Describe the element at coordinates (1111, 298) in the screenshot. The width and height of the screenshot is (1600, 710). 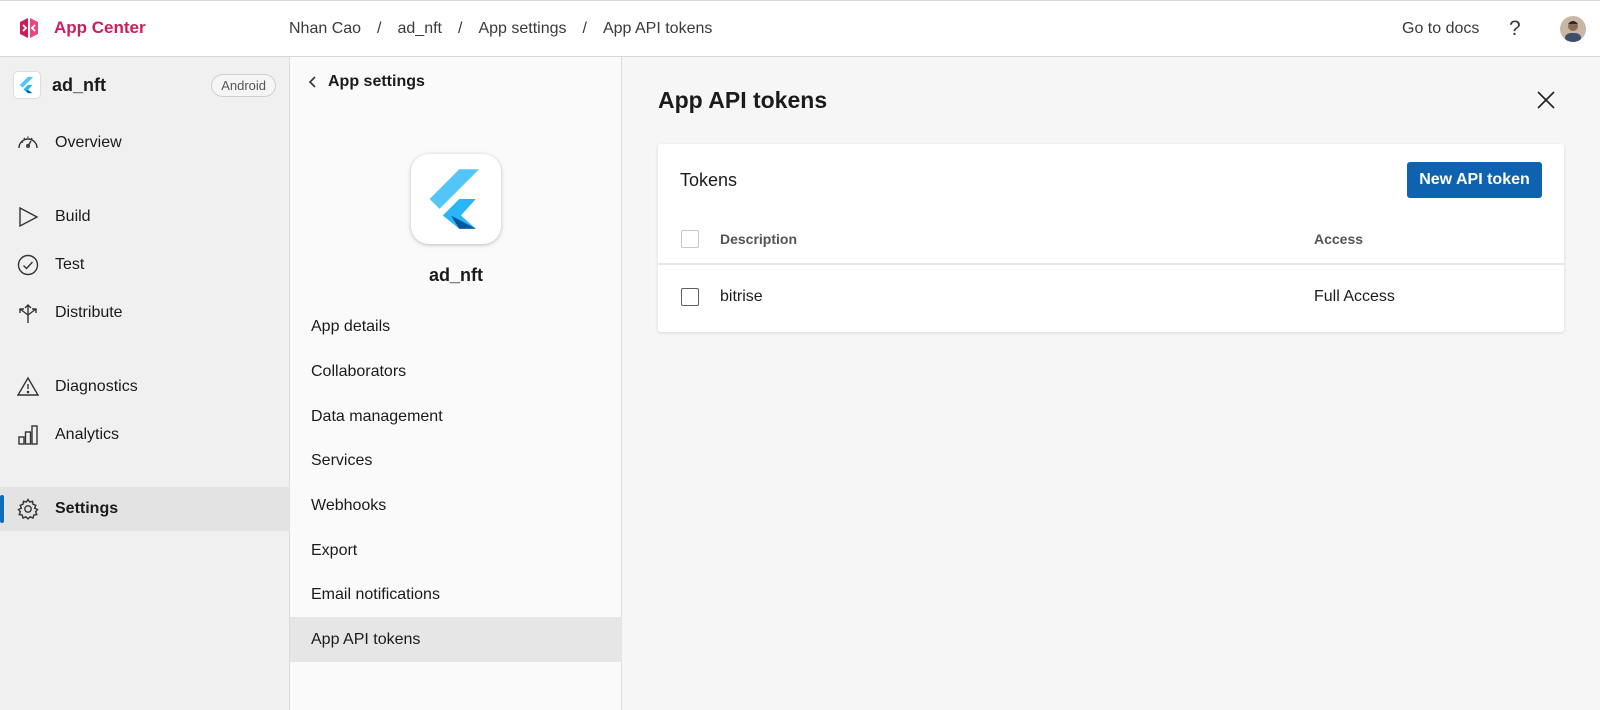
I see `table-row: bitrise Full Access` at that location.